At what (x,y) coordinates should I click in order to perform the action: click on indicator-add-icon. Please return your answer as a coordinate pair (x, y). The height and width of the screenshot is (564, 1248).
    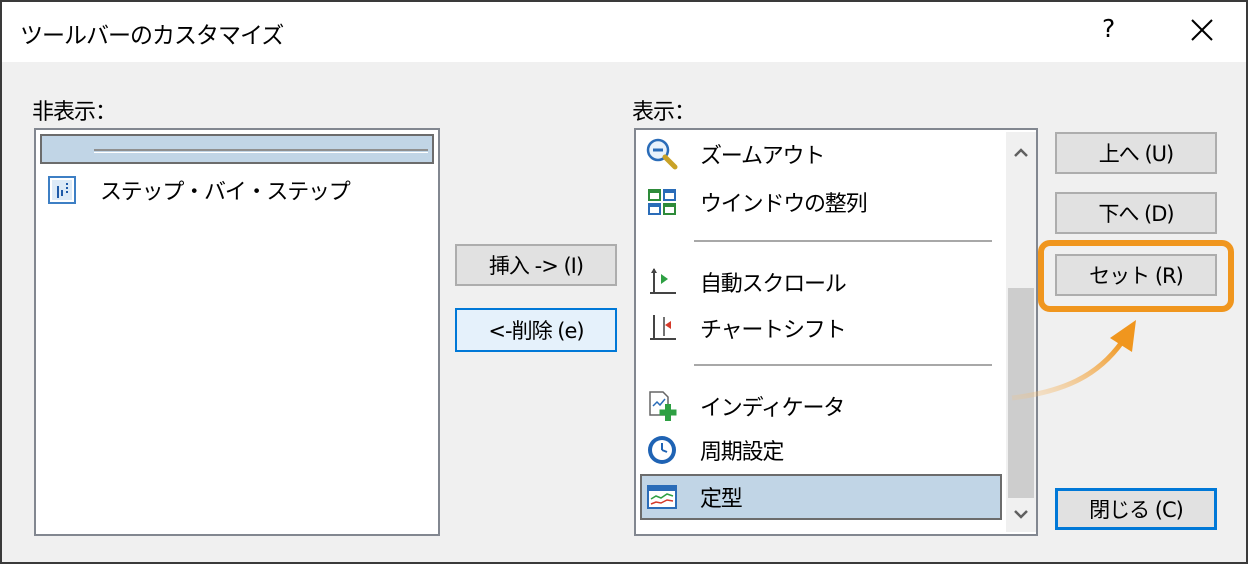
    Looking at the image, I should click on (663, 406).